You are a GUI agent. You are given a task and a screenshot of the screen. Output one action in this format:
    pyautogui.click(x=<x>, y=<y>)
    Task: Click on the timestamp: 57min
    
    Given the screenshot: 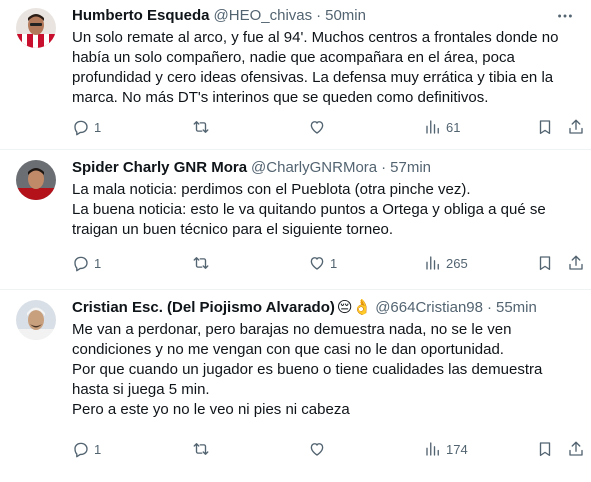 What is the action you would take?
    pyautogui.click(x=410, y=168)
    